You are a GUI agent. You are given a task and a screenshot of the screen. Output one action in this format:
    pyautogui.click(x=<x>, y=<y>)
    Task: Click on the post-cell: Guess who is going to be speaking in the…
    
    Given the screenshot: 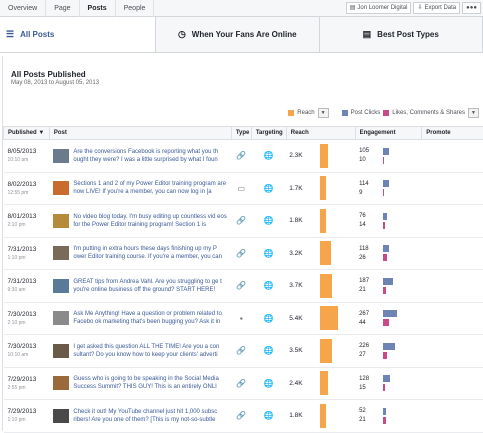 What is the action you would take?
    pyautogui.click(x=140, y=383)
    